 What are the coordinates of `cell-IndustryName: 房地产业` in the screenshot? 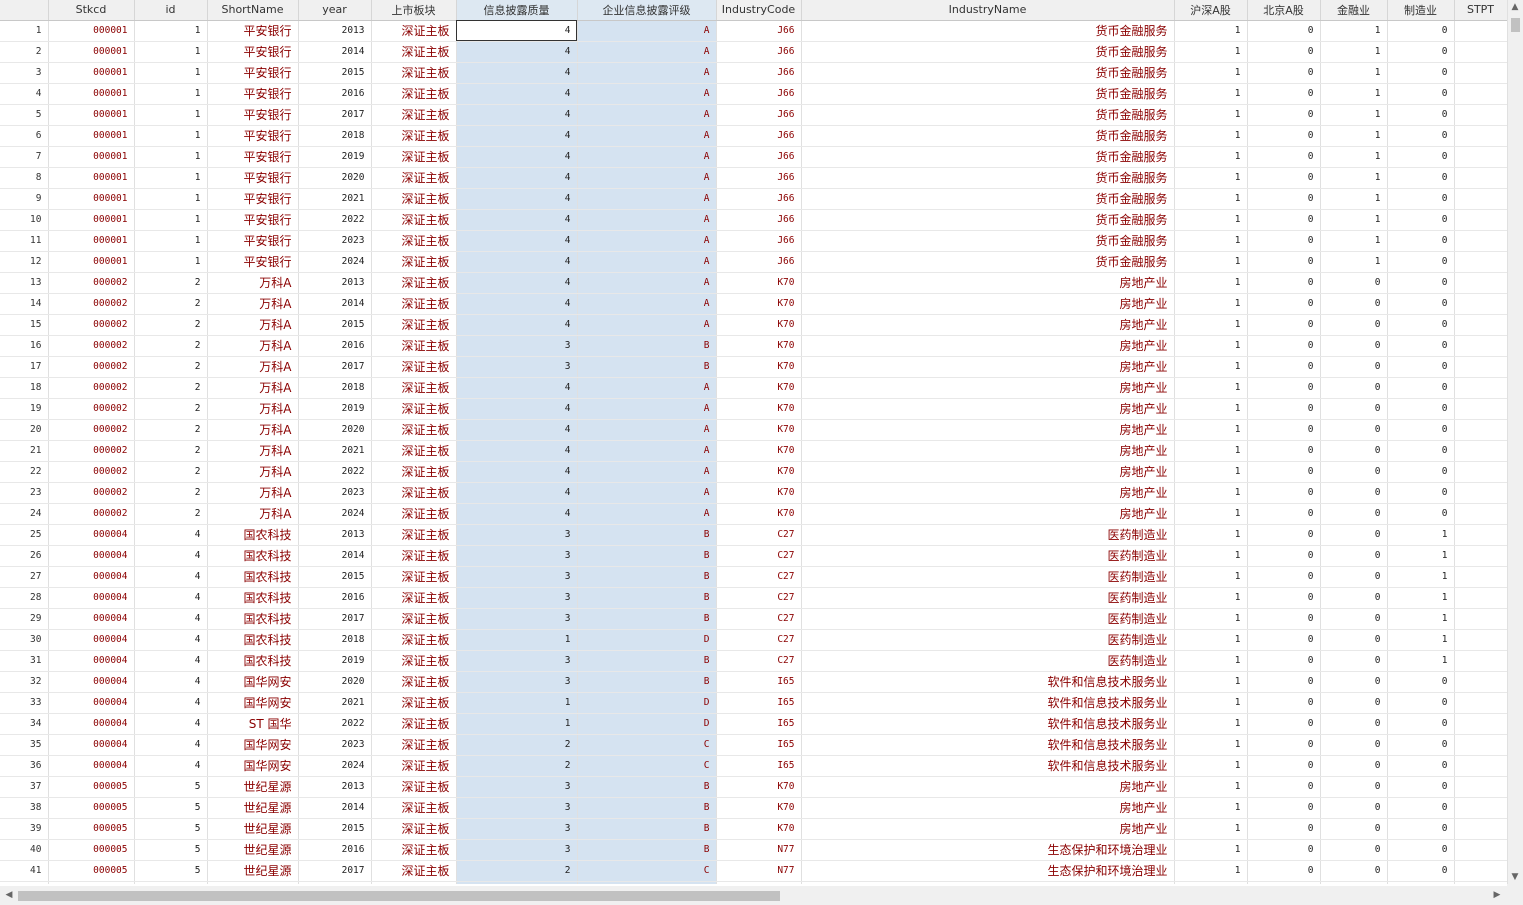 It's located at (988, 451).